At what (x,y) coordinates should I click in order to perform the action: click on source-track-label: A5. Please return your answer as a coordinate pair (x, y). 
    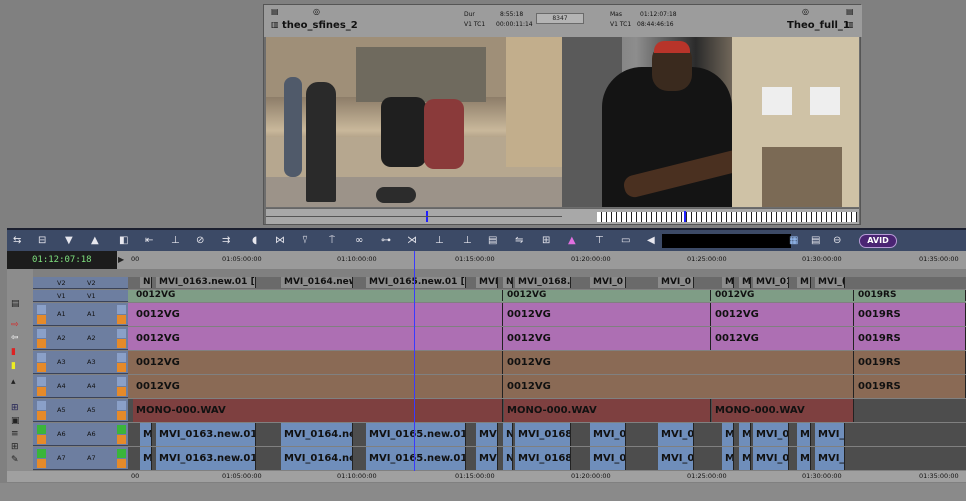
    Looking at the image, I should click on (91, 410).